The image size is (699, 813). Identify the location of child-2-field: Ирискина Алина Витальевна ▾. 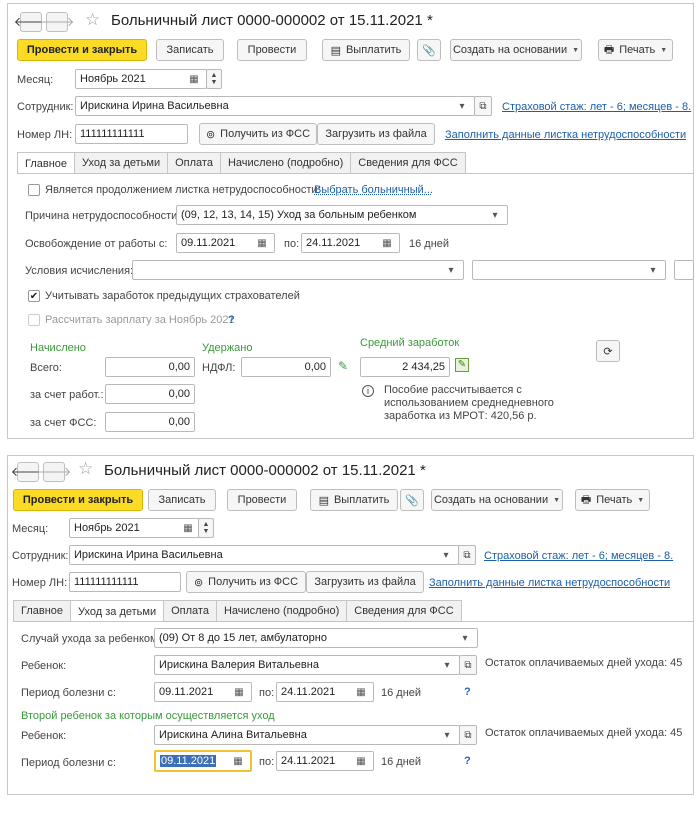
(307, 735).